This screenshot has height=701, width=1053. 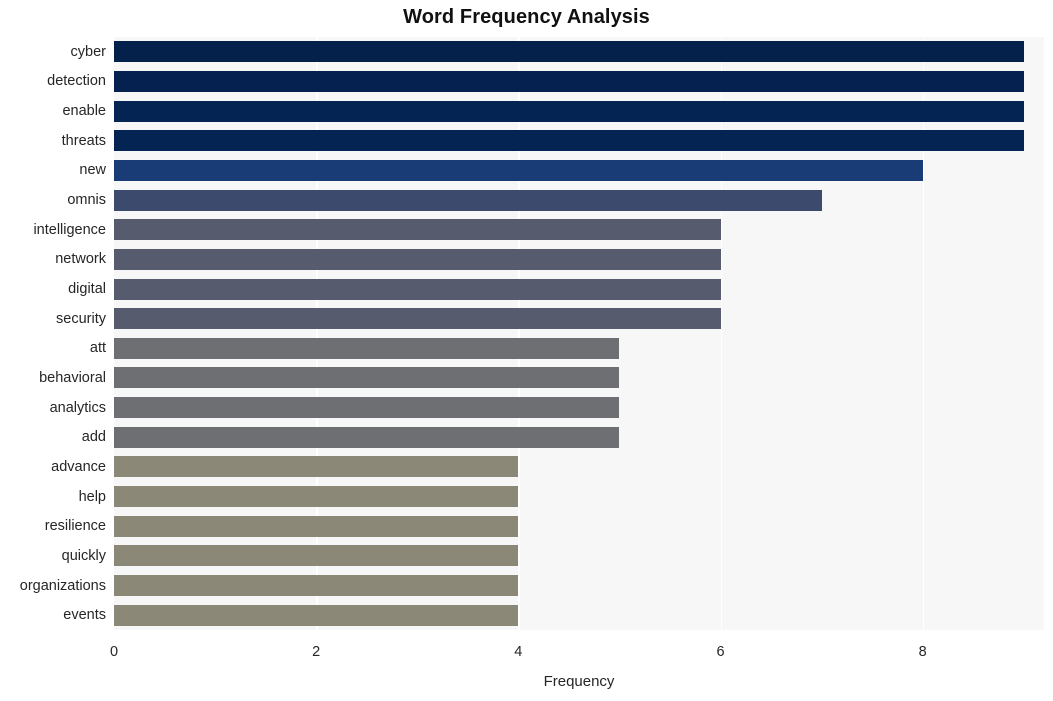 I want to click on x-tick-label: 0, so click(x=114, y=652).